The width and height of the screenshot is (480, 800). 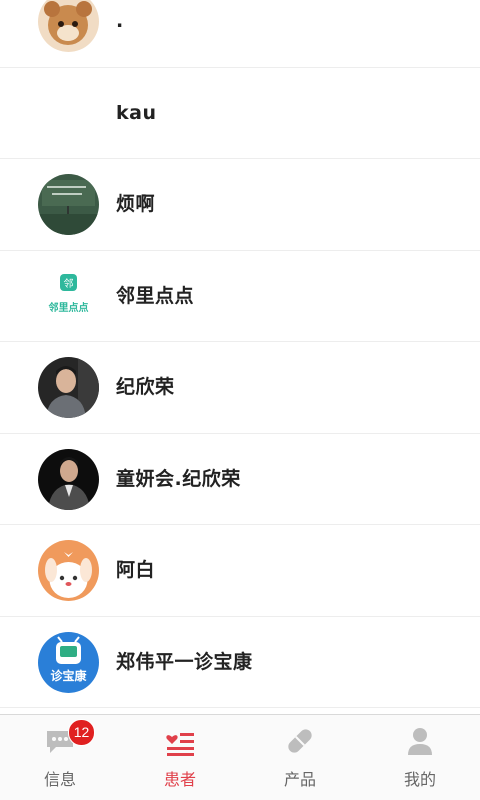 I want to click on pill-icon, so click(x=300, y=741).